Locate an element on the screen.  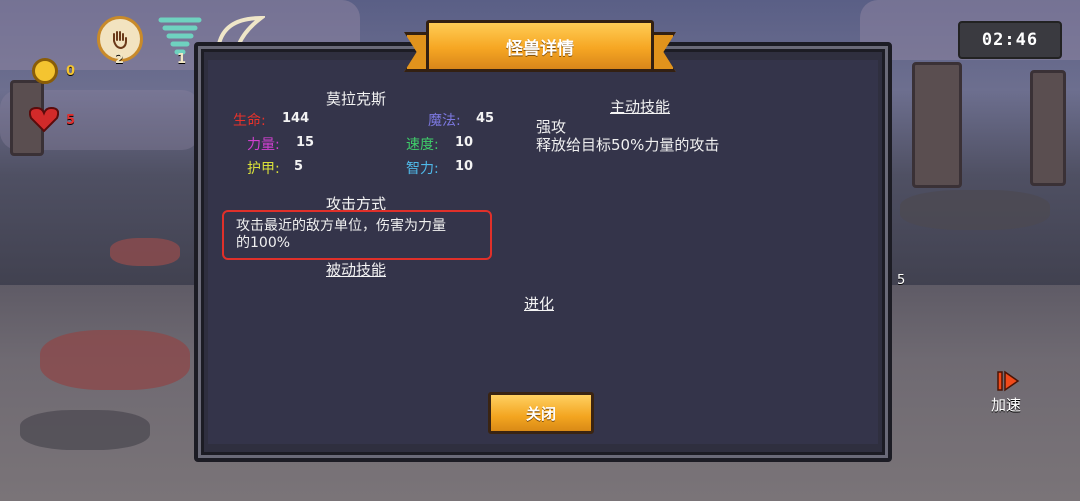
attack-description-line2: 的100% is located at coordinates (263, 243).